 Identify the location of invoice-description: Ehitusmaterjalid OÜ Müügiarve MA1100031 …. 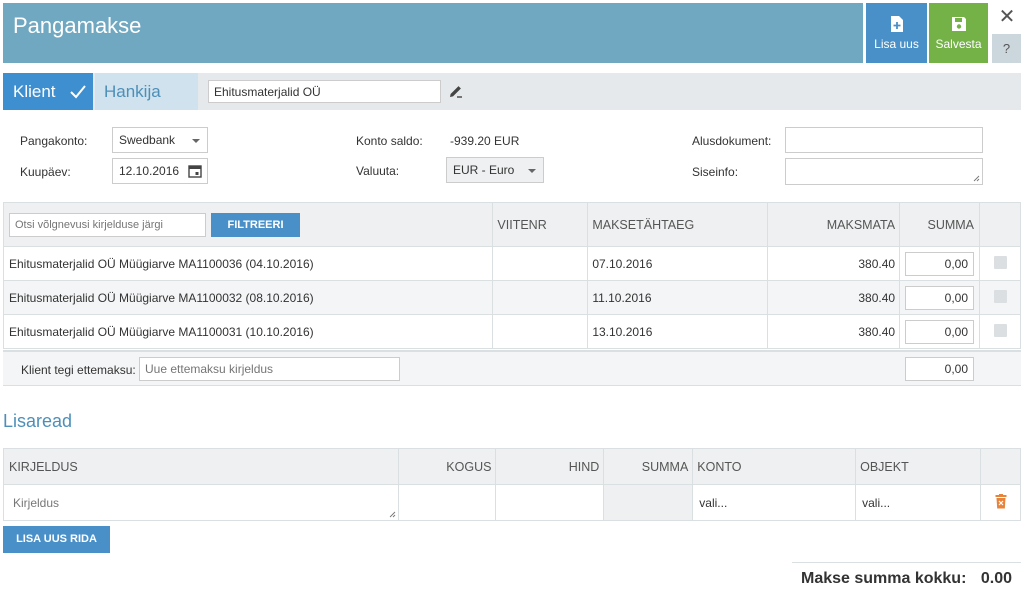
(248, 331).